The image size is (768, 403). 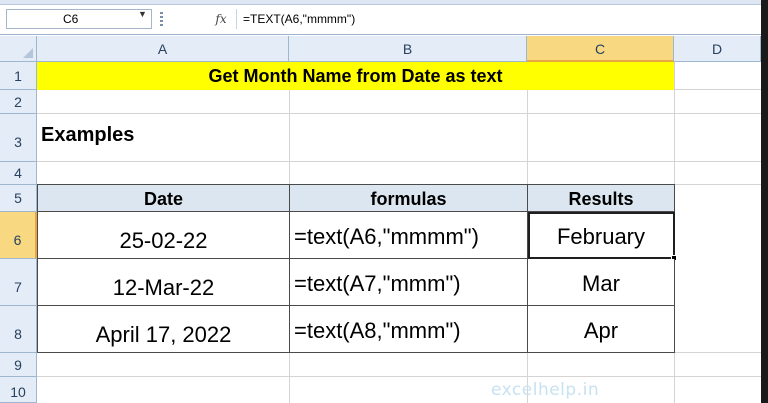 What do you see at coordinates (163, 49) in the screenshot?
I see `column-header-a: A` at bounding box center [163, 49].